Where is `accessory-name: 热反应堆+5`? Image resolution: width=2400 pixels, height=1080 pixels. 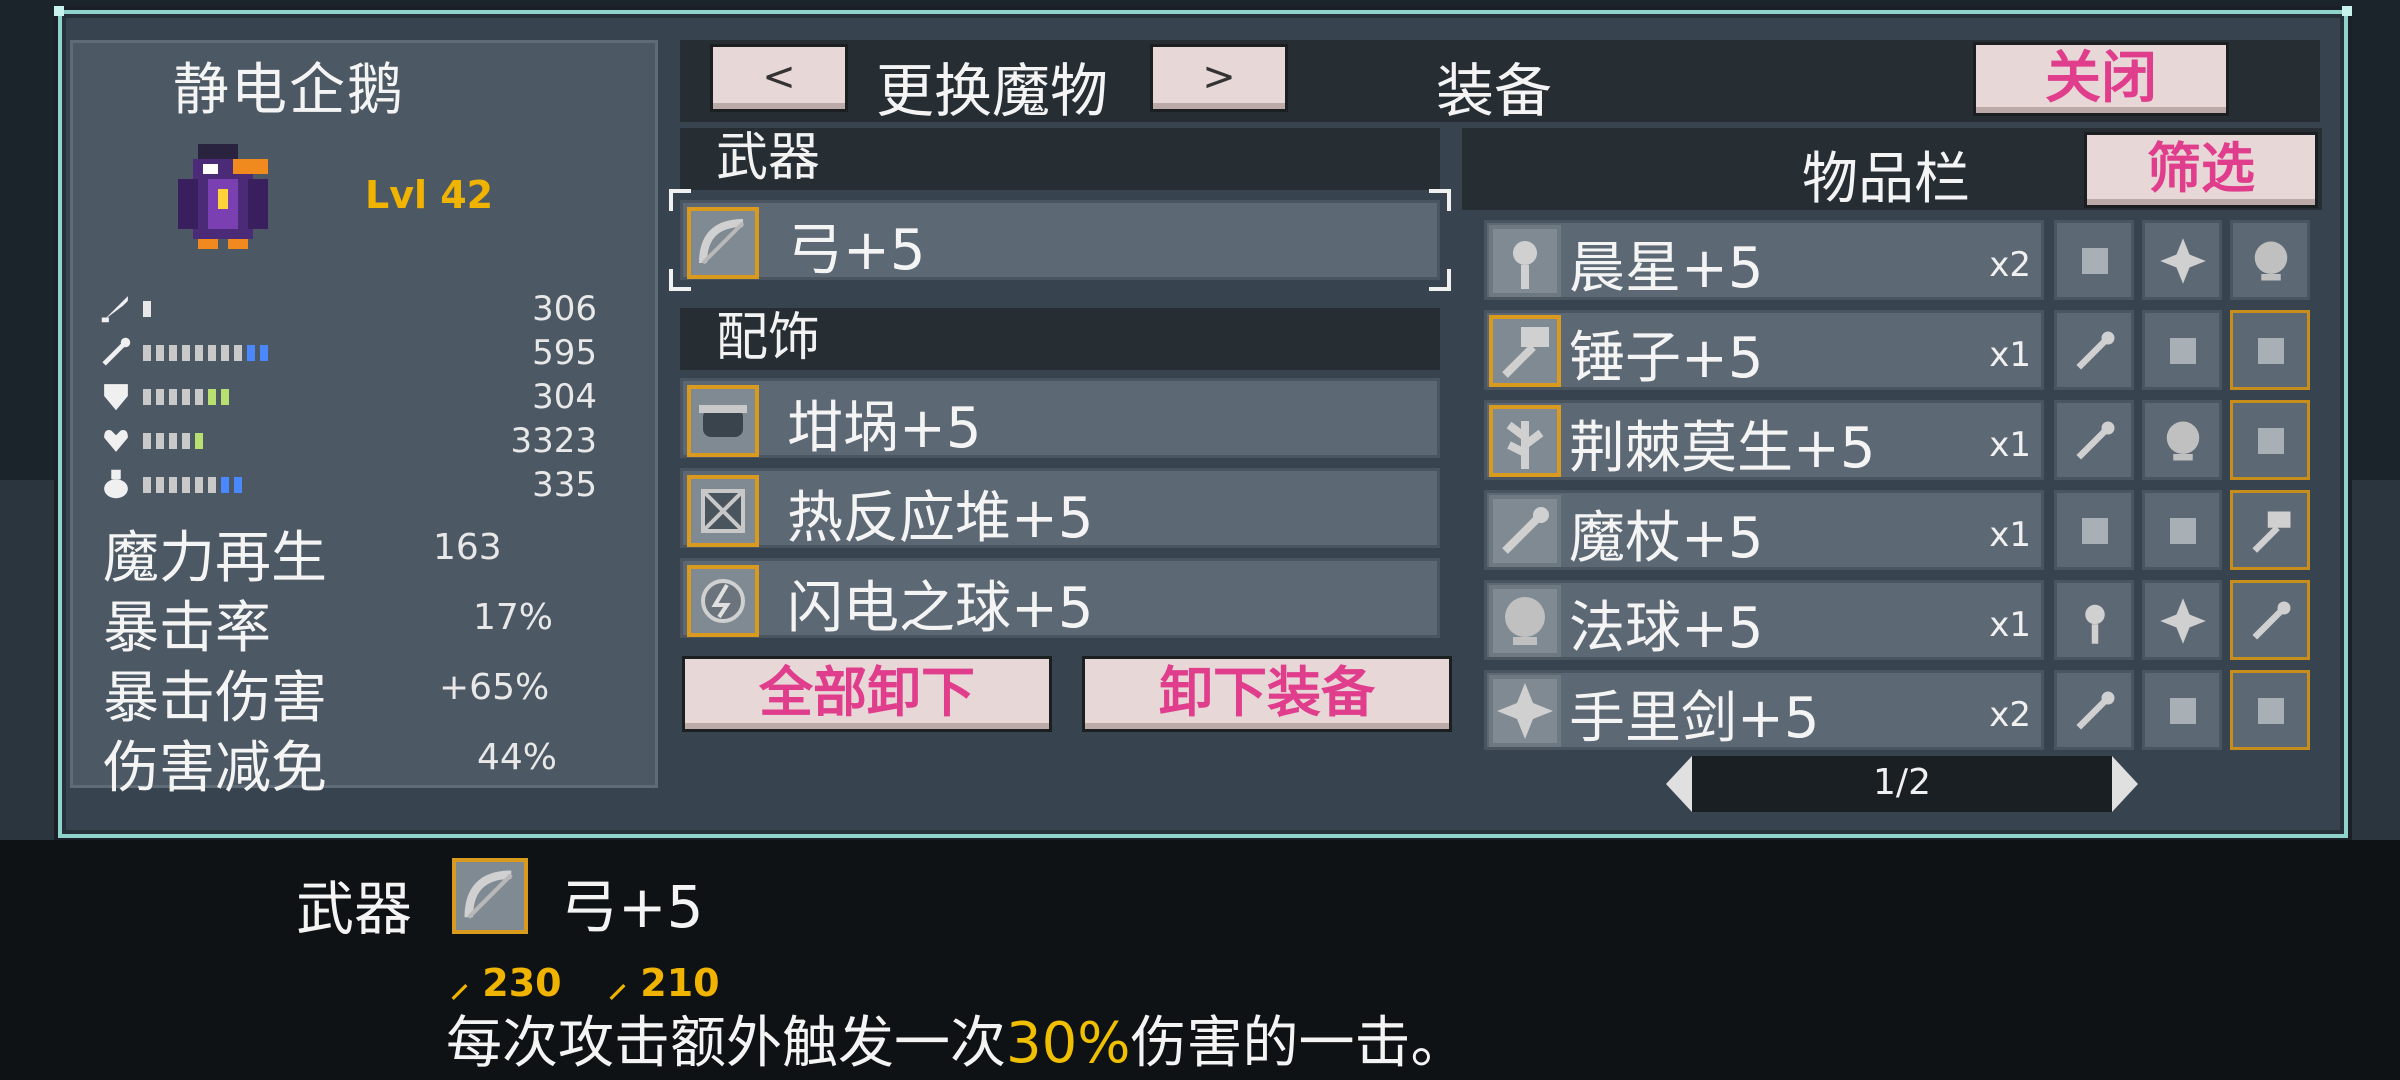
accessory-name: 热反应堆+5 is located at coordinates (940, 518).